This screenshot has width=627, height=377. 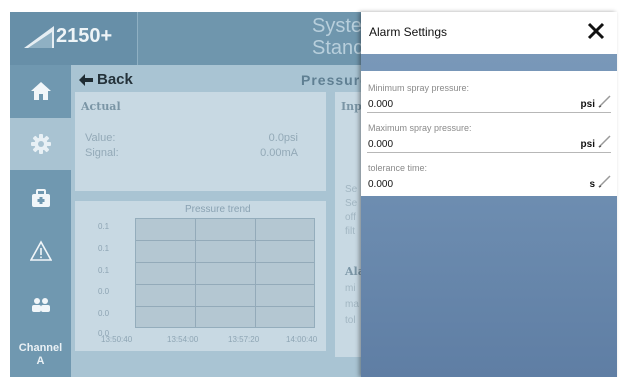 I want to click on close-icon, so click(x=596, y=31).